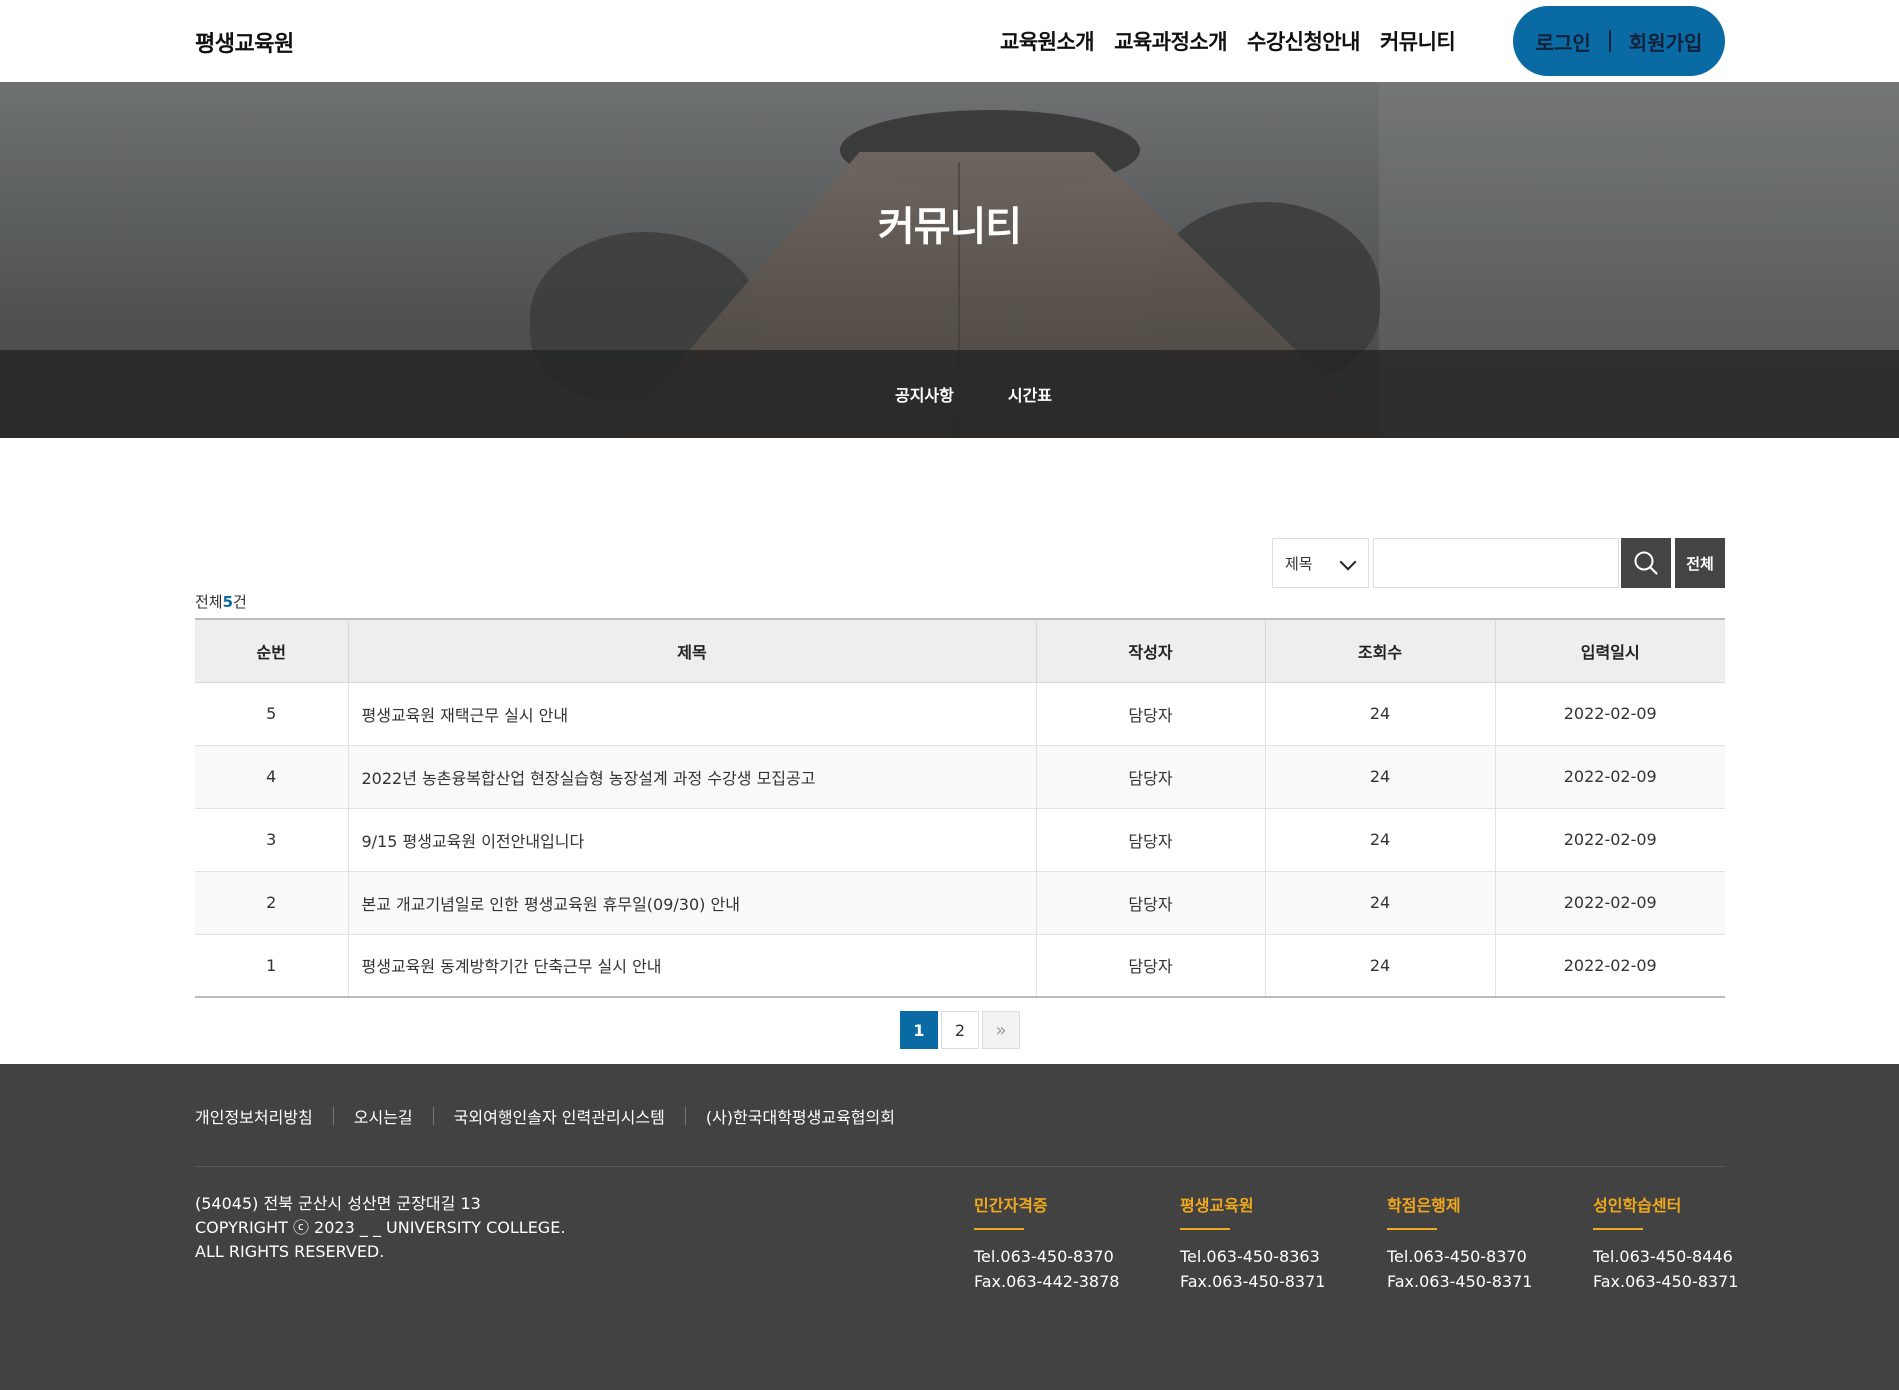 The image size is (1899, 1390). What do you see at coordinates (1496, 563) in the screenshot?
I see `search-input` at bounding box center [1496, 563].